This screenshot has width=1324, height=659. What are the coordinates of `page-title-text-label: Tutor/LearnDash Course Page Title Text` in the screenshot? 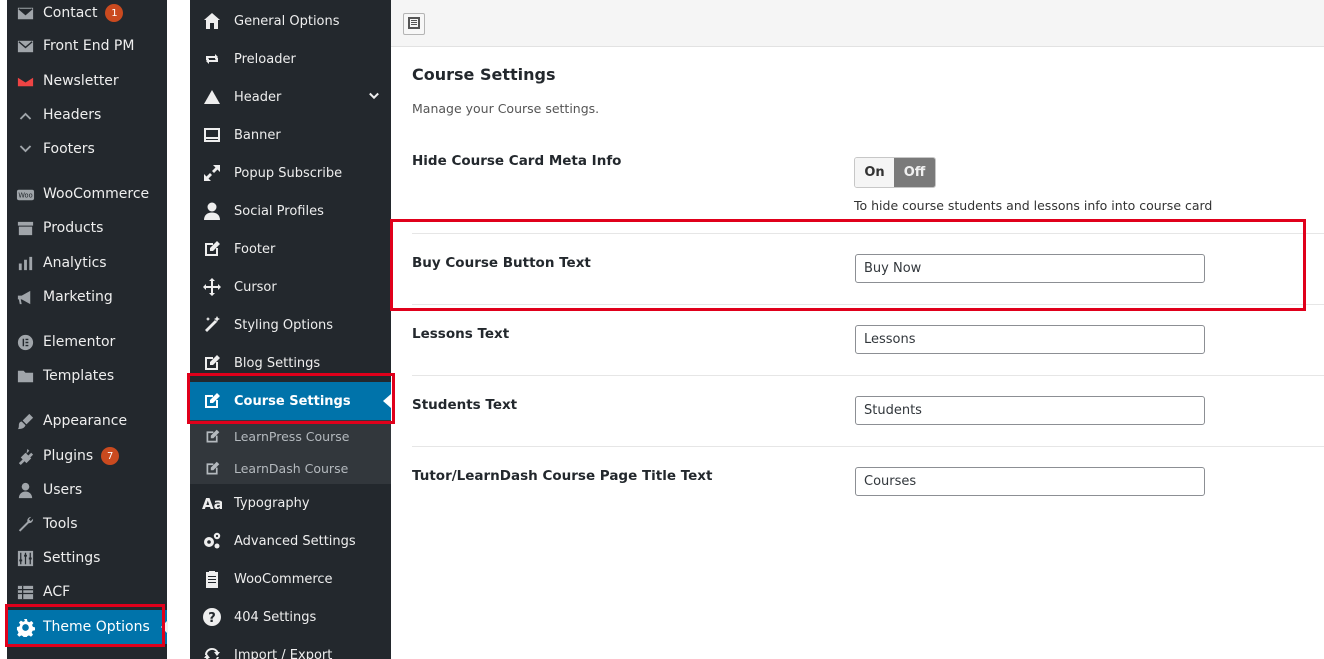 It's located at (562, 476).